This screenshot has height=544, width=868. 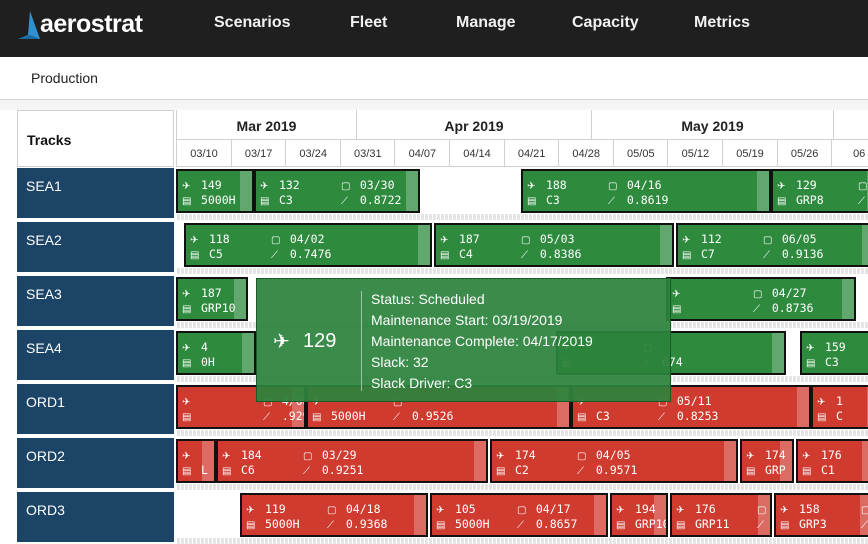 I want to click on tooltip-status: Status: Scheduled, so click(x=428, y=299).